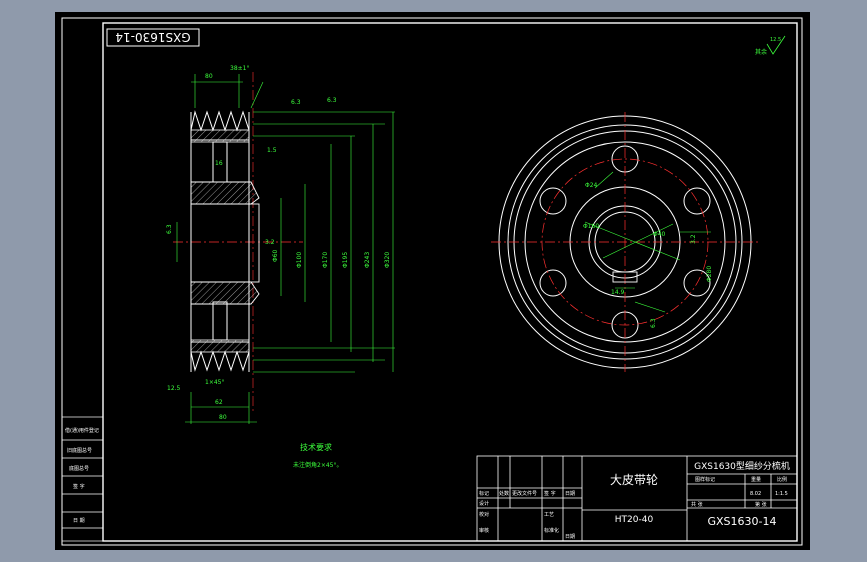  Describe the element at coordinates (625, 242) in the screenshot. I see `front-view: Φ24 Φ160 Φ40 14.9 3.2 6.3 Φ280` at that location.